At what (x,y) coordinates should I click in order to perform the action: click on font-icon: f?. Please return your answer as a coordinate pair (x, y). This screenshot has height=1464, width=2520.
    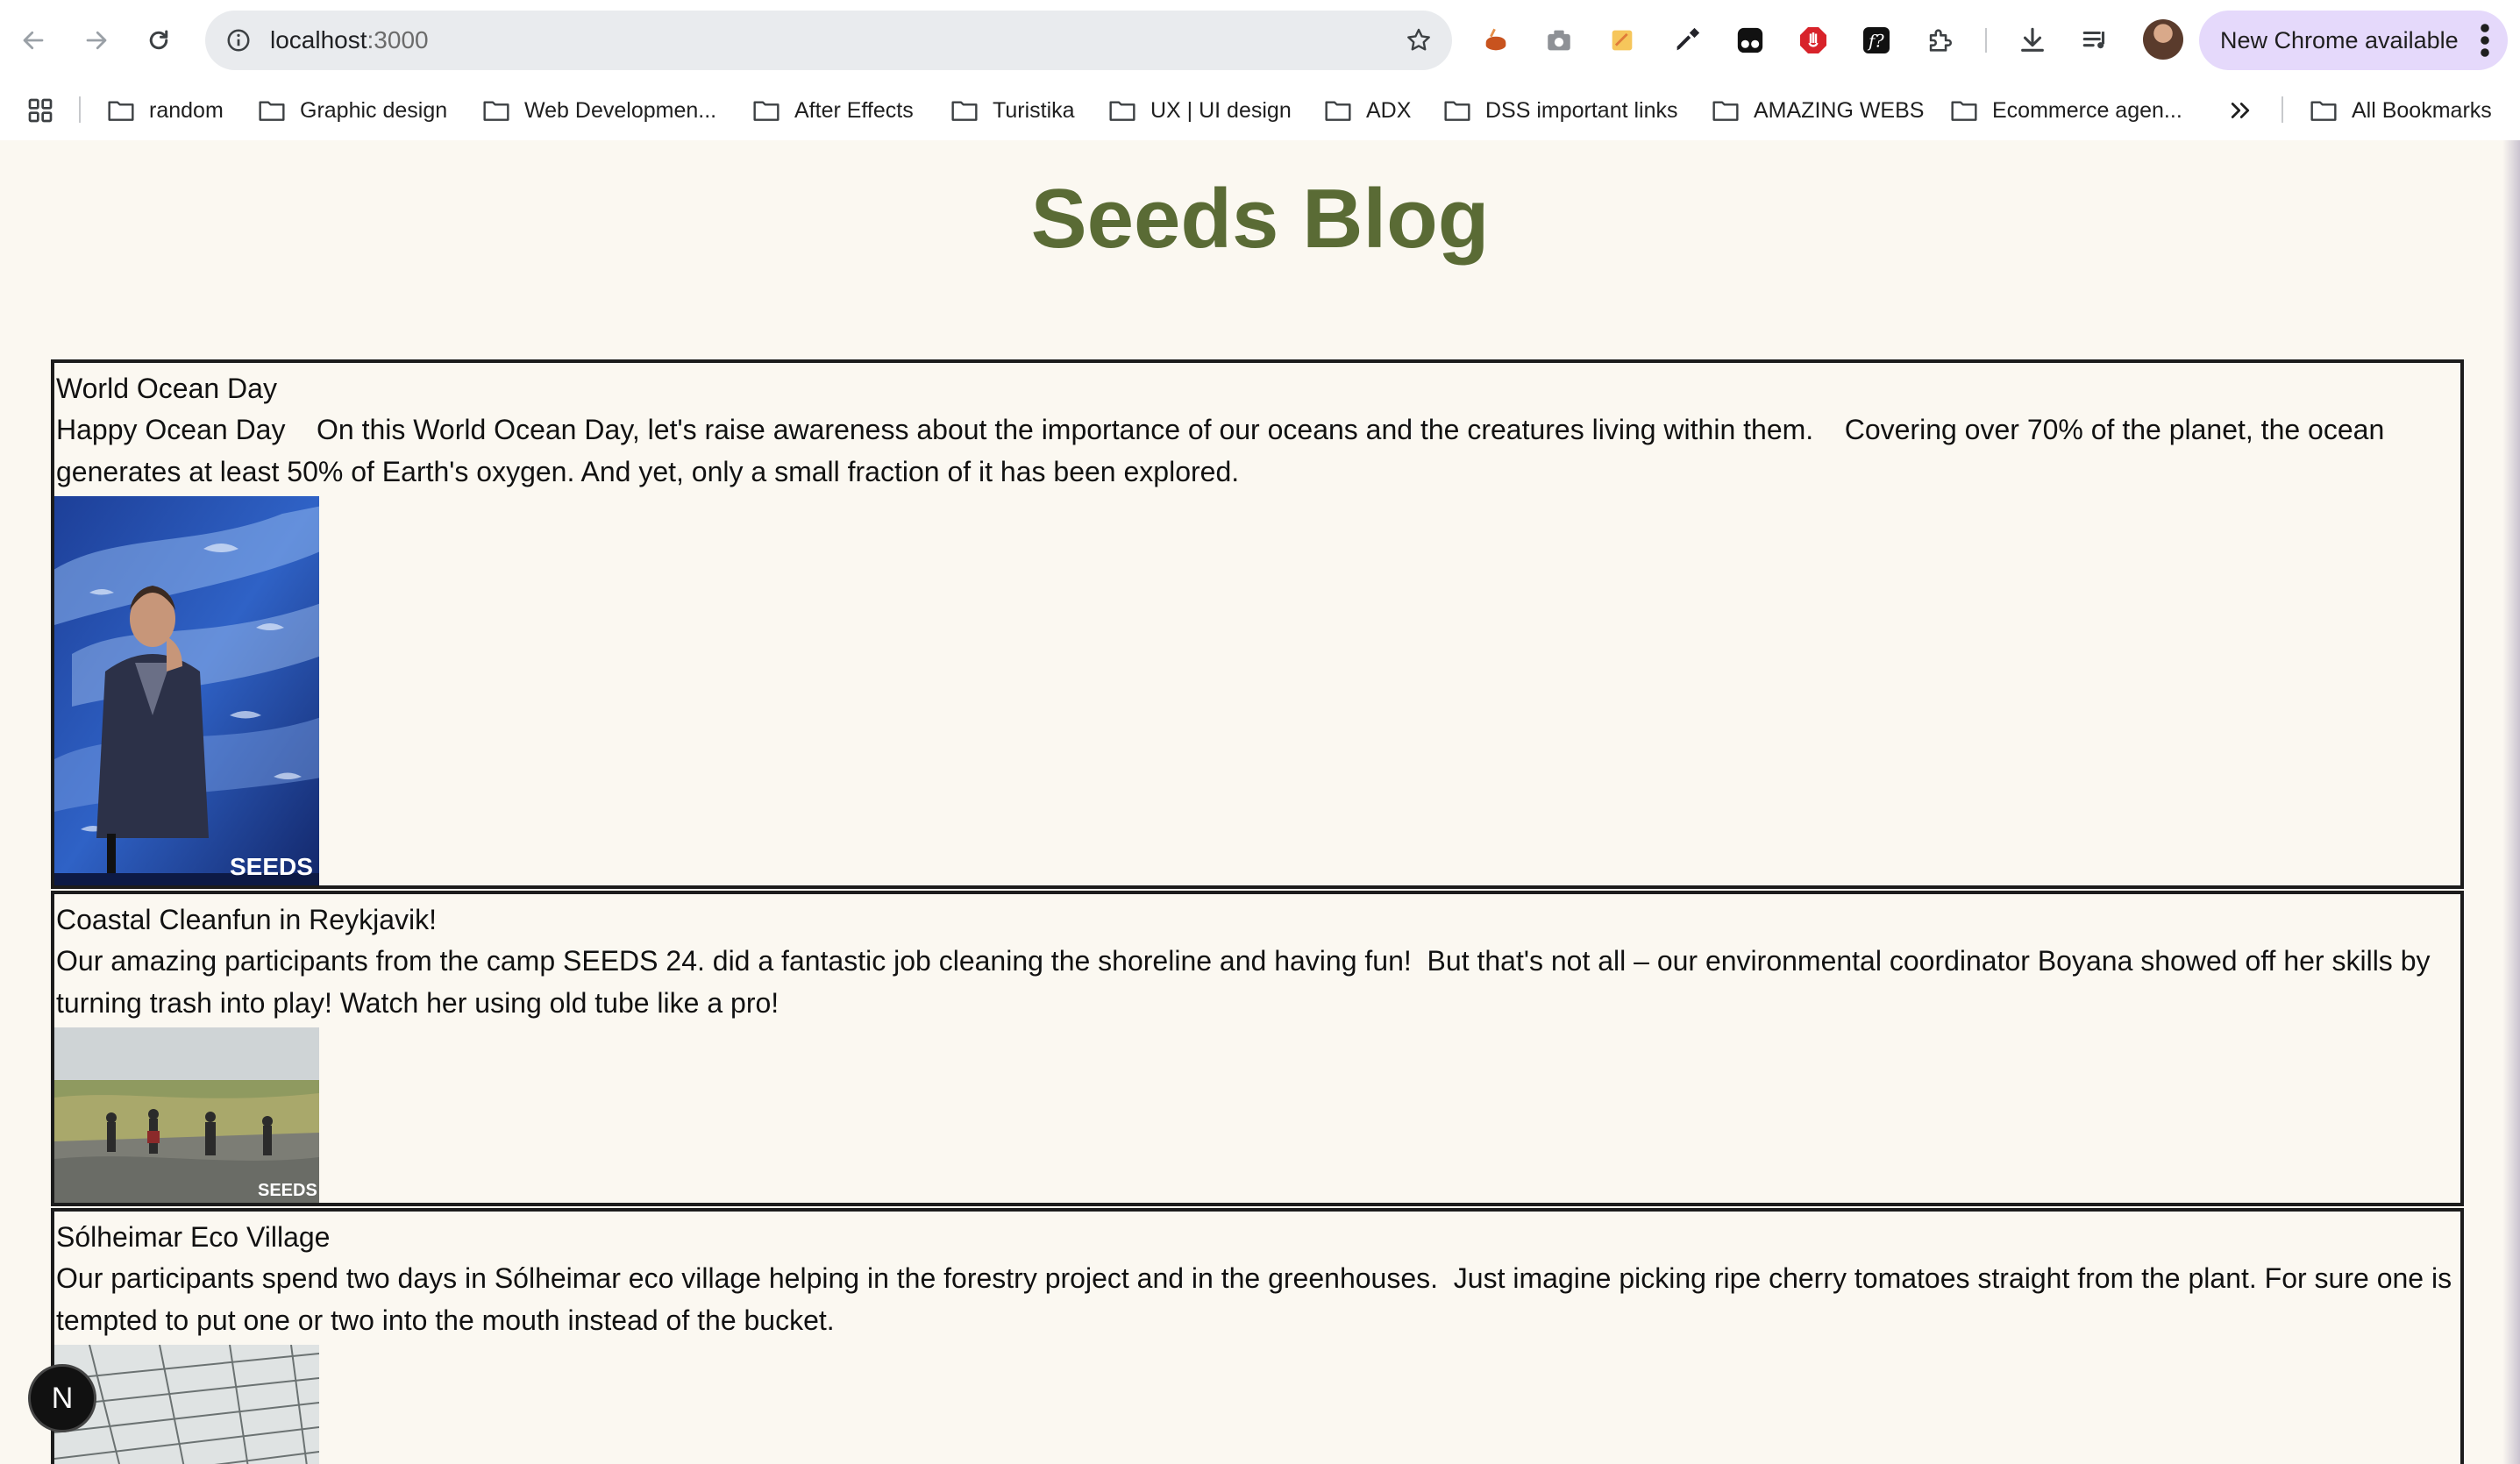
    Looking at the image, I should click on (1876, 40).